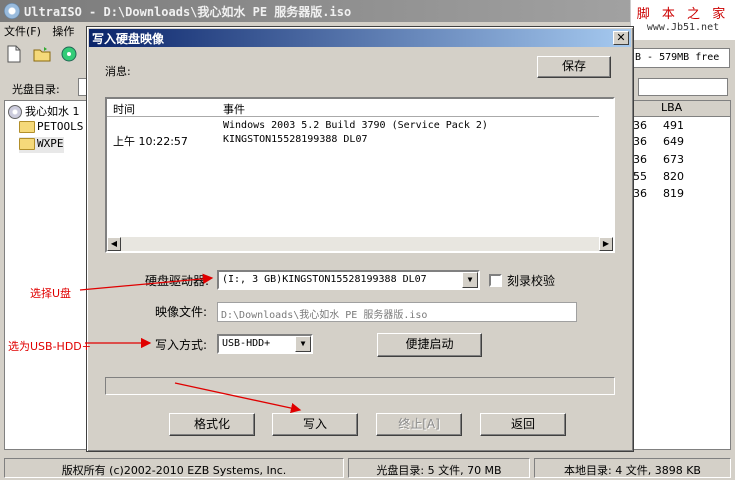  Describe the element at coordinates (69, 54) in the screenshot. I see `burn-disc-icon` at that location.